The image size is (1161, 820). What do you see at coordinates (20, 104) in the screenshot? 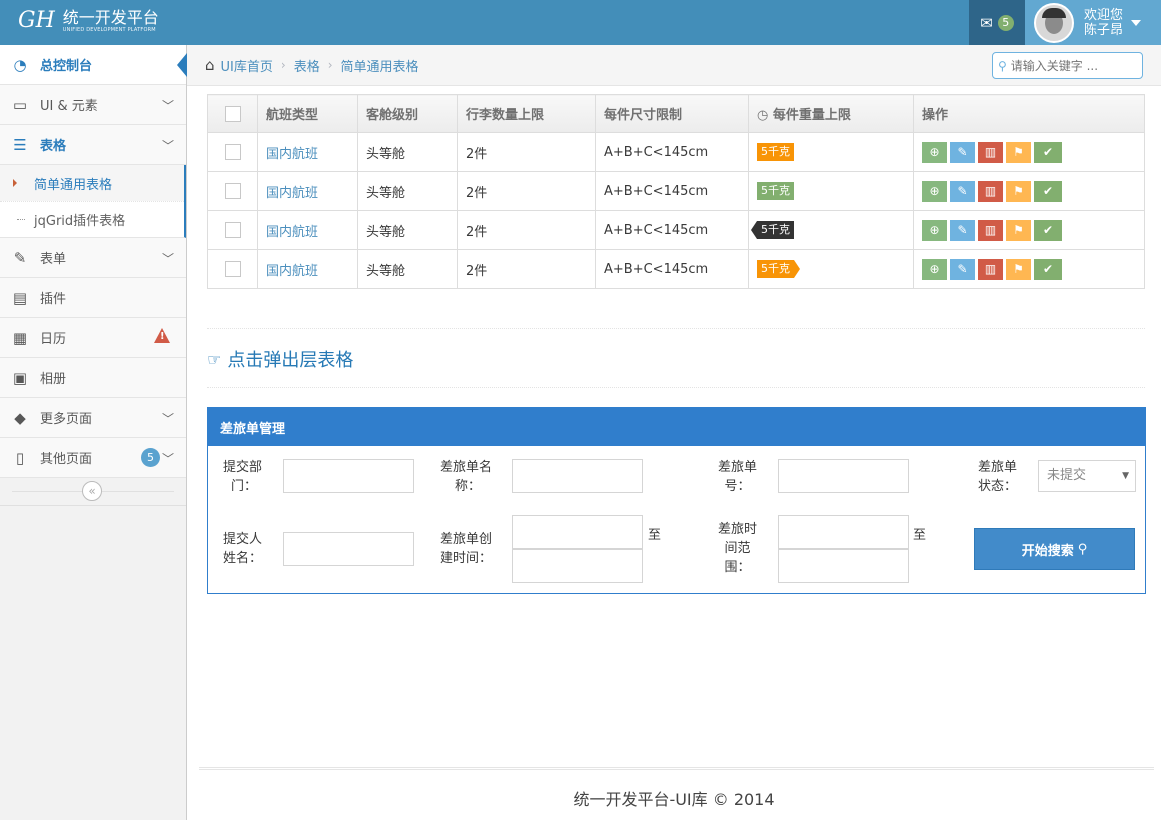
I see `desktop-icon: ▭` at bounding box center [20, 104].